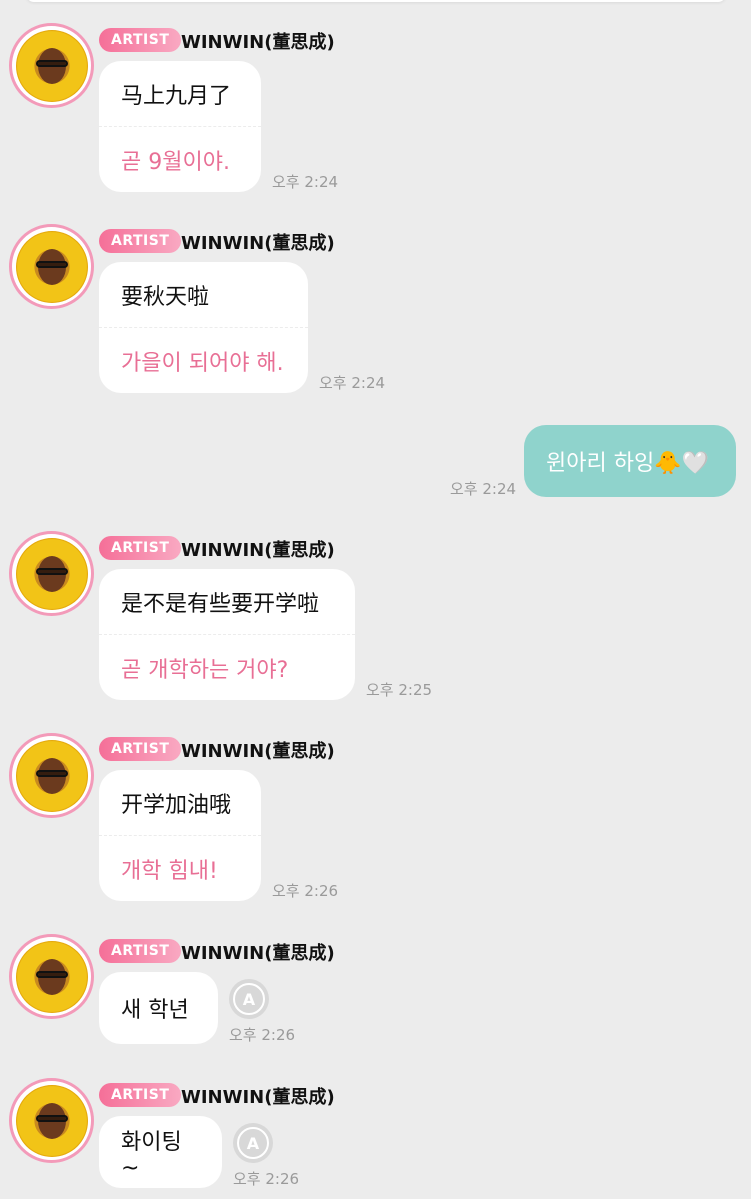 Image resolution: width=751 pixels, height=1199 pixels. Describe the element at coordinates (202, 363) in the screenshot. I see `translated-text: 가을이 되어야 해.` at that location.